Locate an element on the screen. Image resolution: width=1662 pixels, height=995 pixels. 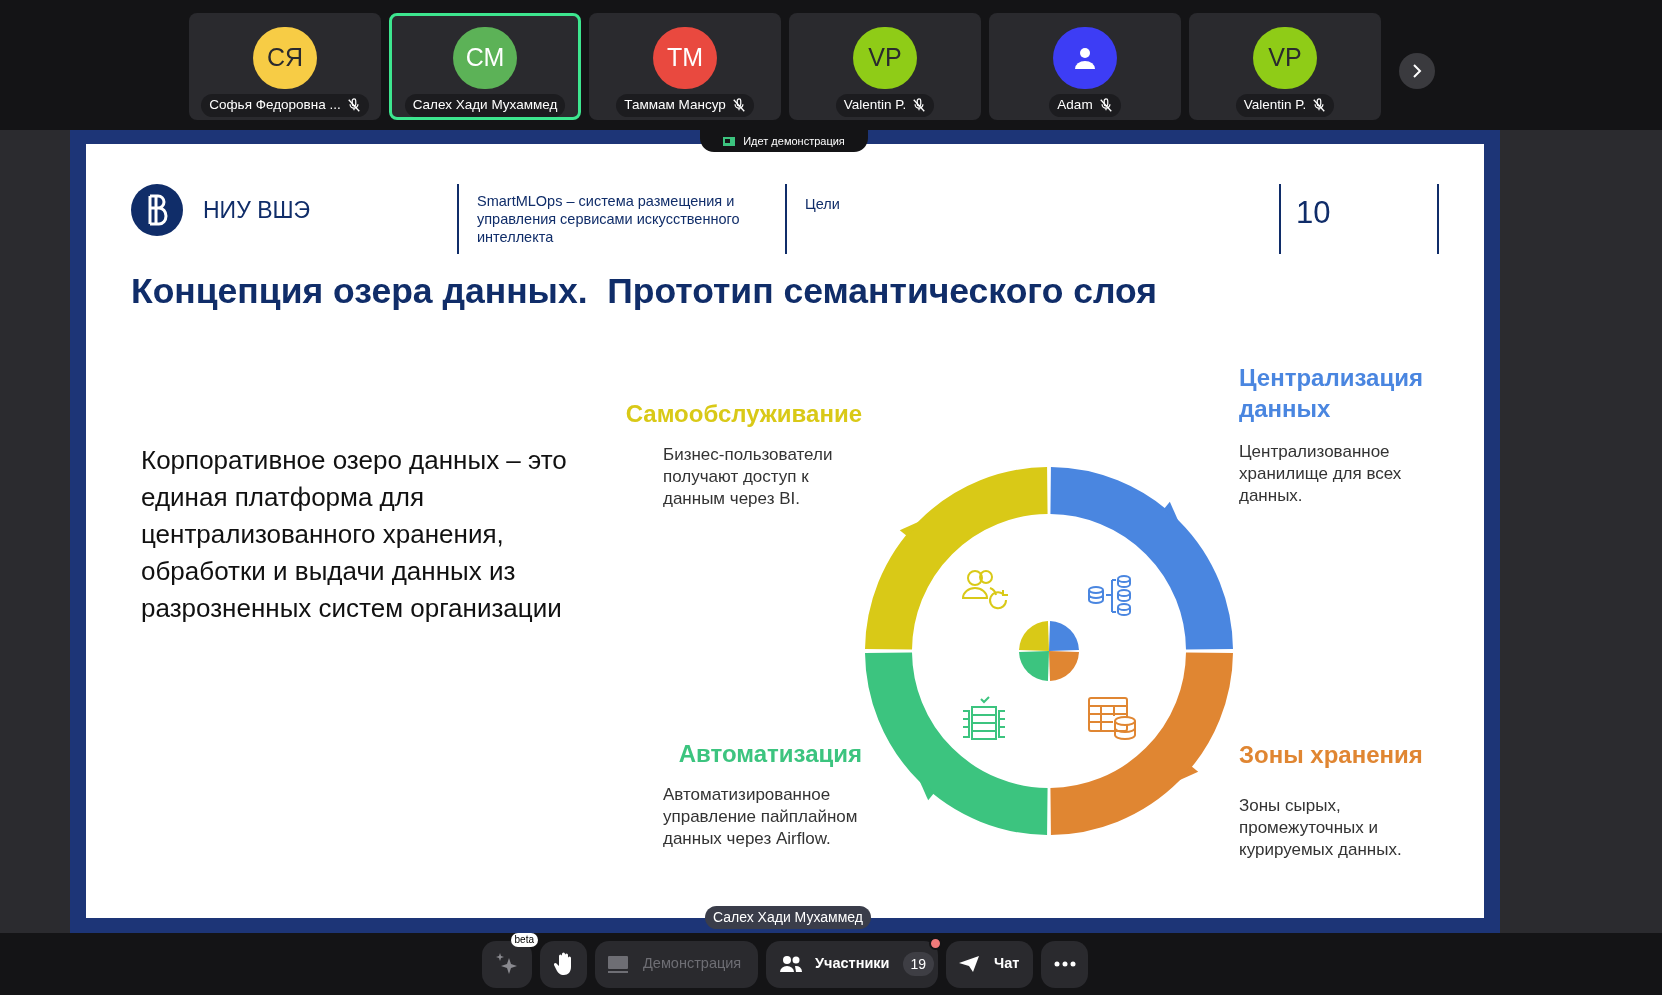
avatar: СМ is located at coordinates (485, 58).